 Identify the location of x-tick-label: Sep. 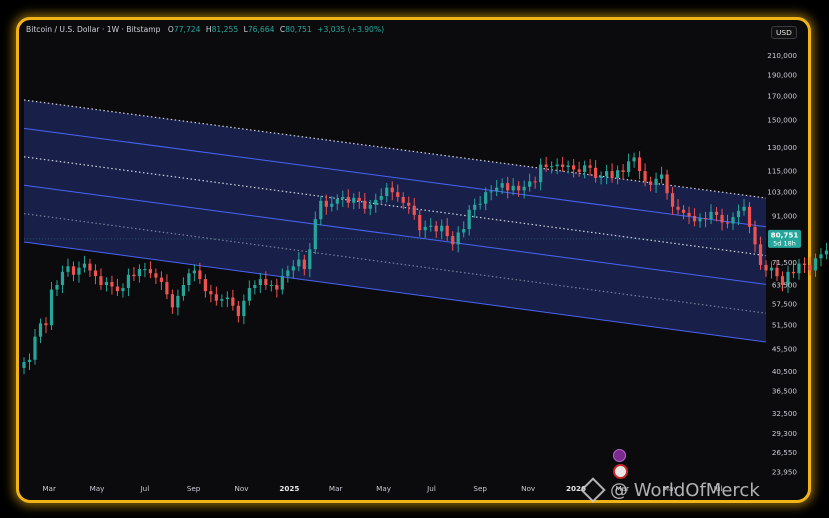
(480, 488).